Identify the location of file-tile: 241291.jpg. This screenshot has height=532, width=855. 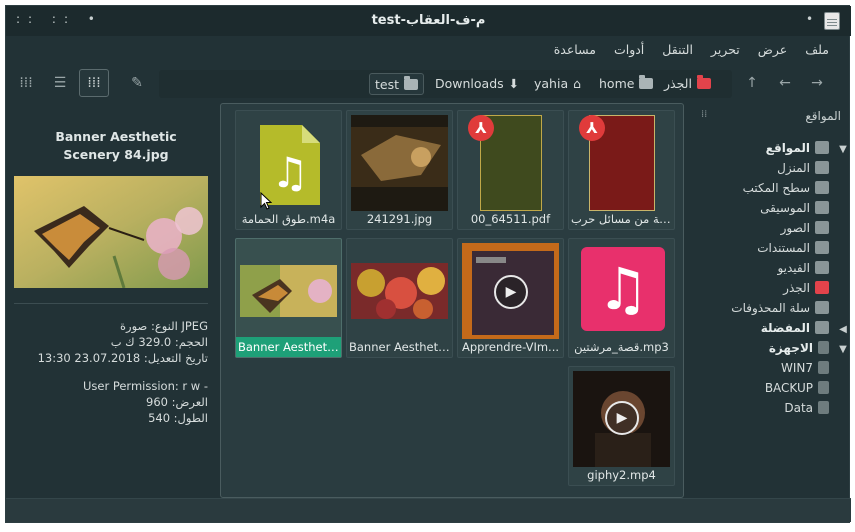
(399, 170).